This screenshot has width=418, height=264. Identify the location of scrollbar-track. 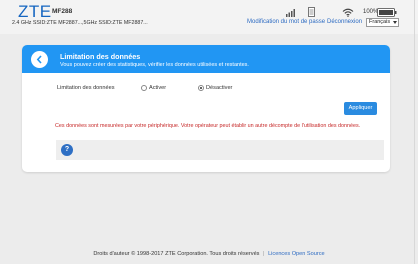
(414, 132).